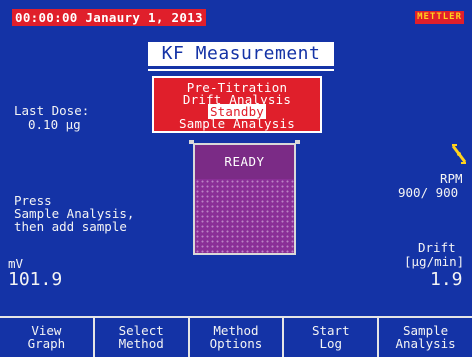  I want to click on drift-label: Drift, so click(437, 247).